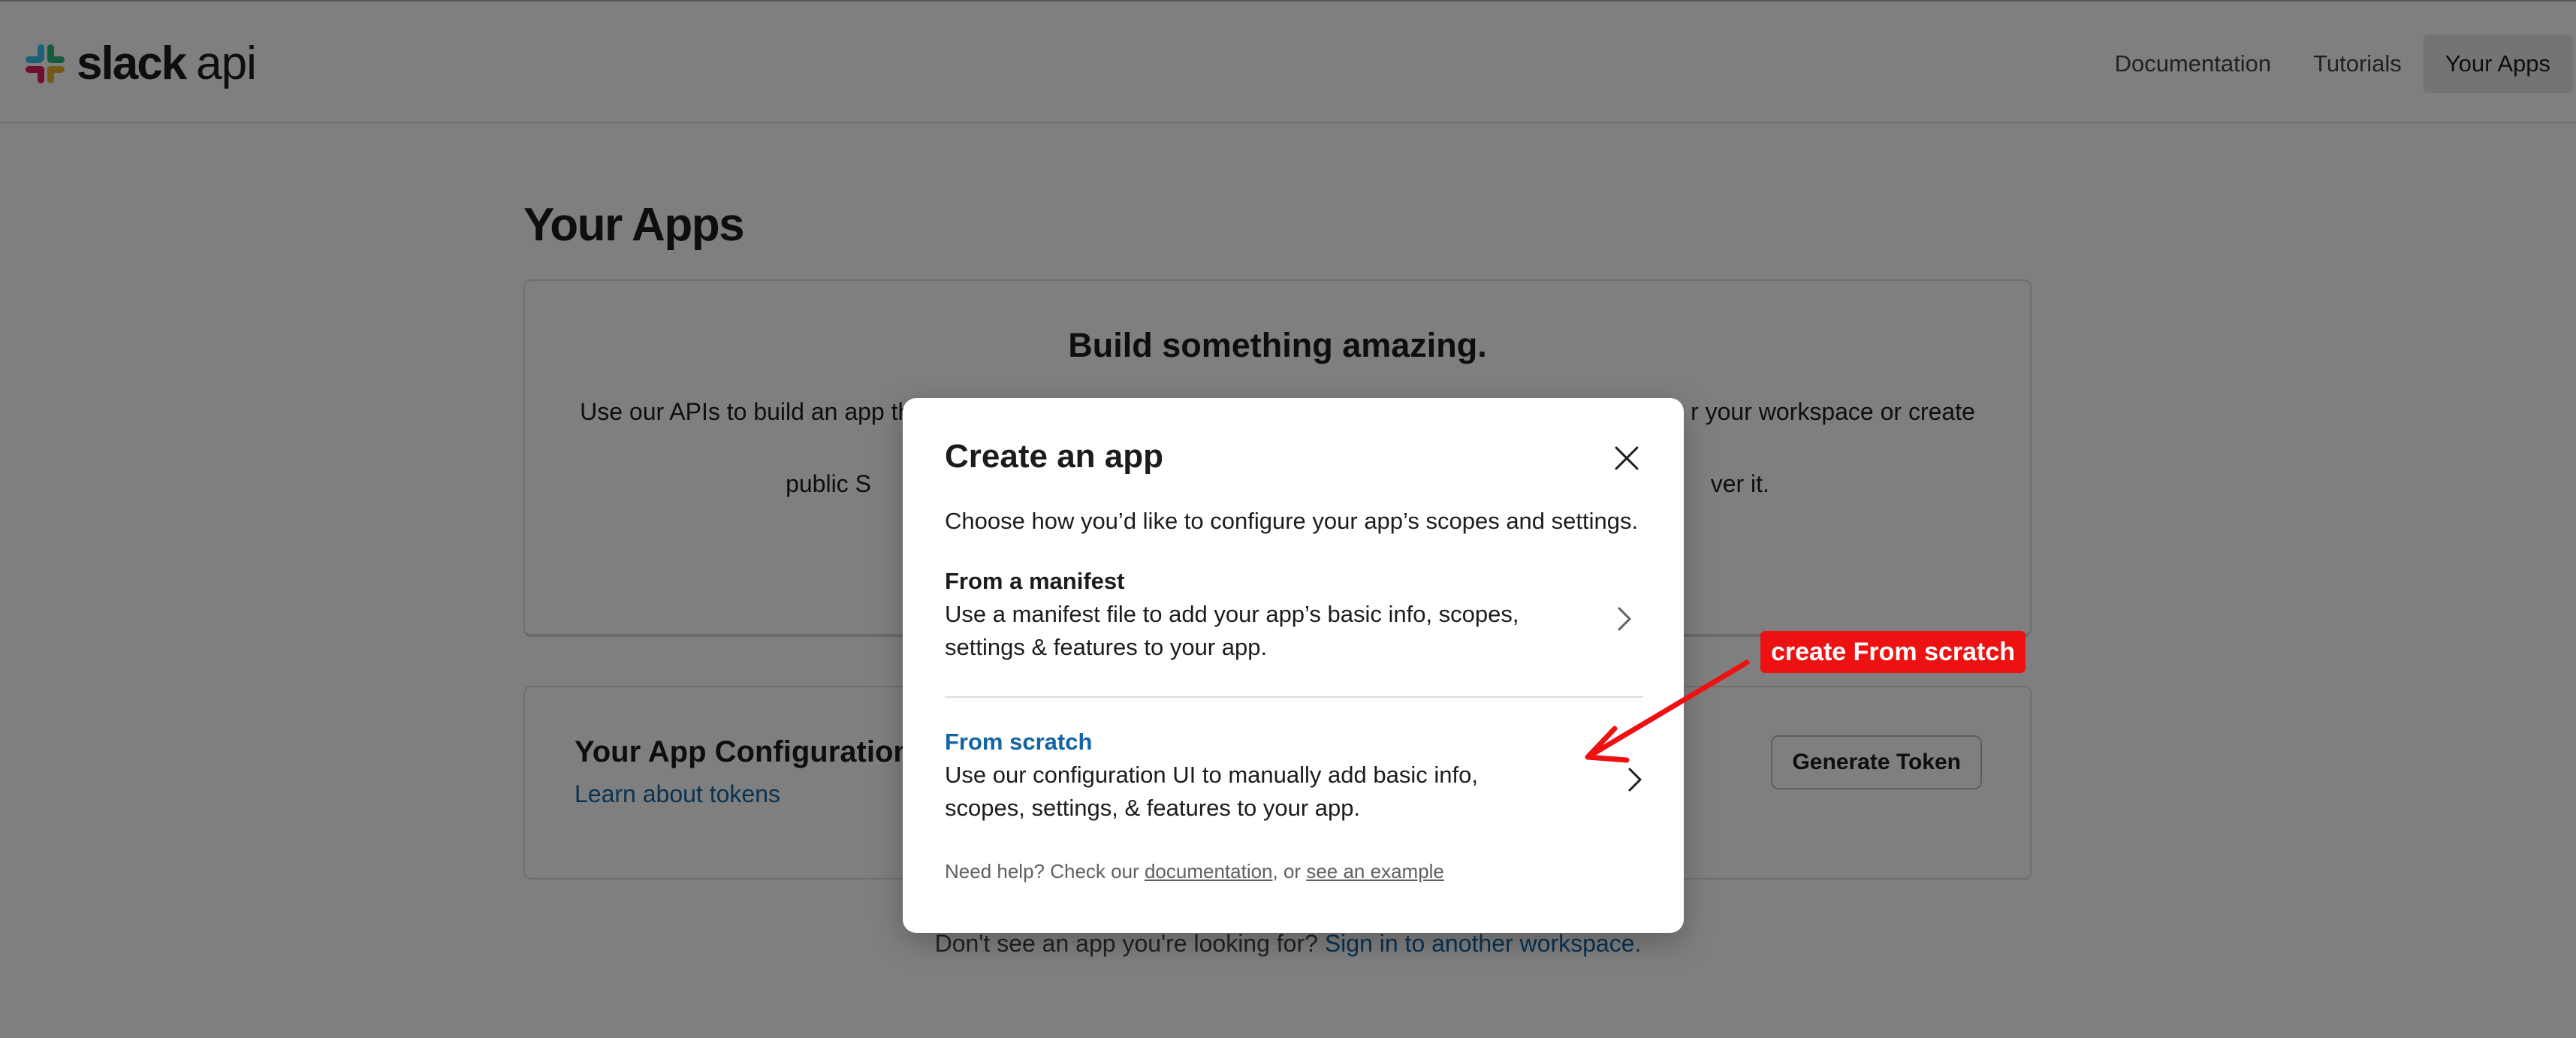 The height and width of the screenshot is (1038, 2576). Describe the element at coordinates (1035, 581) in the screenshot. I see `option-title: From a manifest` at that location.